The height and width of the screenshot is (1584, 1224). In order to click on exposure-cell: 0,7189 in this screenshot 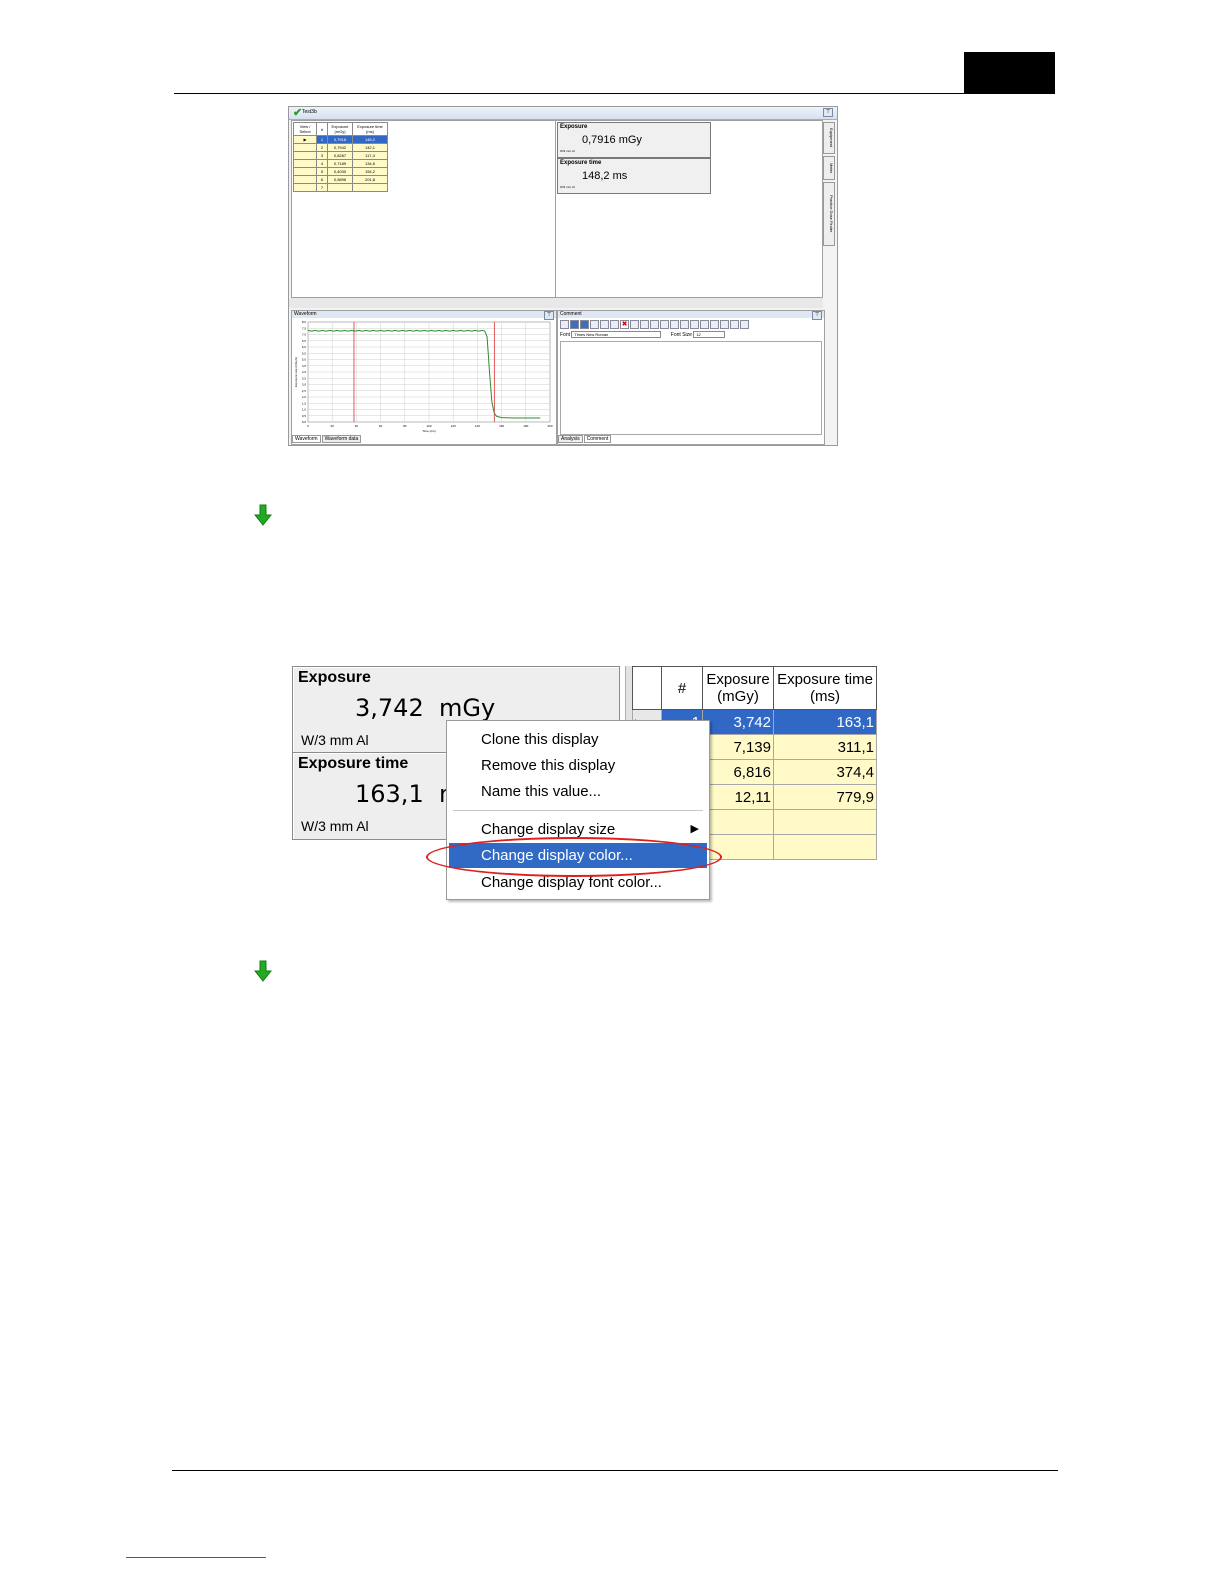, I will do `click(340, 163)`.